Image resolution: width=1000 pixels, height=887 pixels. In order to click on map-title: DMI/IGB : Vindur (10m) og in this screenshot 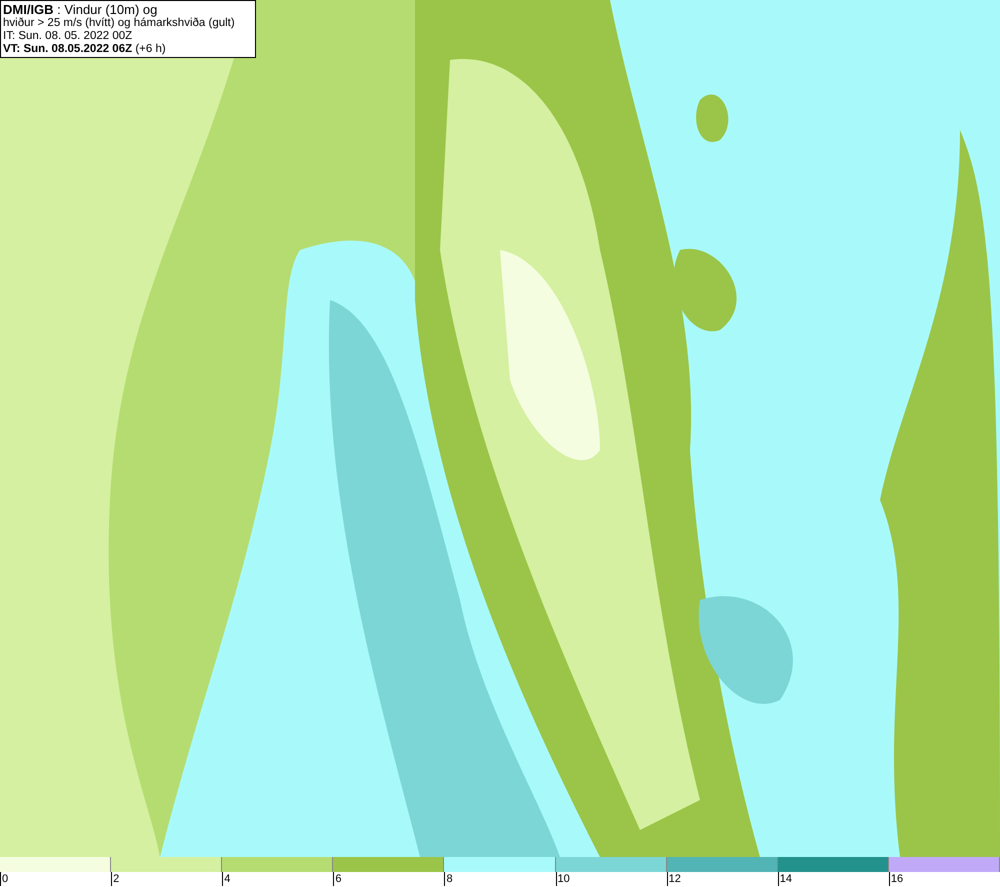, I will do `click(80, 9)`.